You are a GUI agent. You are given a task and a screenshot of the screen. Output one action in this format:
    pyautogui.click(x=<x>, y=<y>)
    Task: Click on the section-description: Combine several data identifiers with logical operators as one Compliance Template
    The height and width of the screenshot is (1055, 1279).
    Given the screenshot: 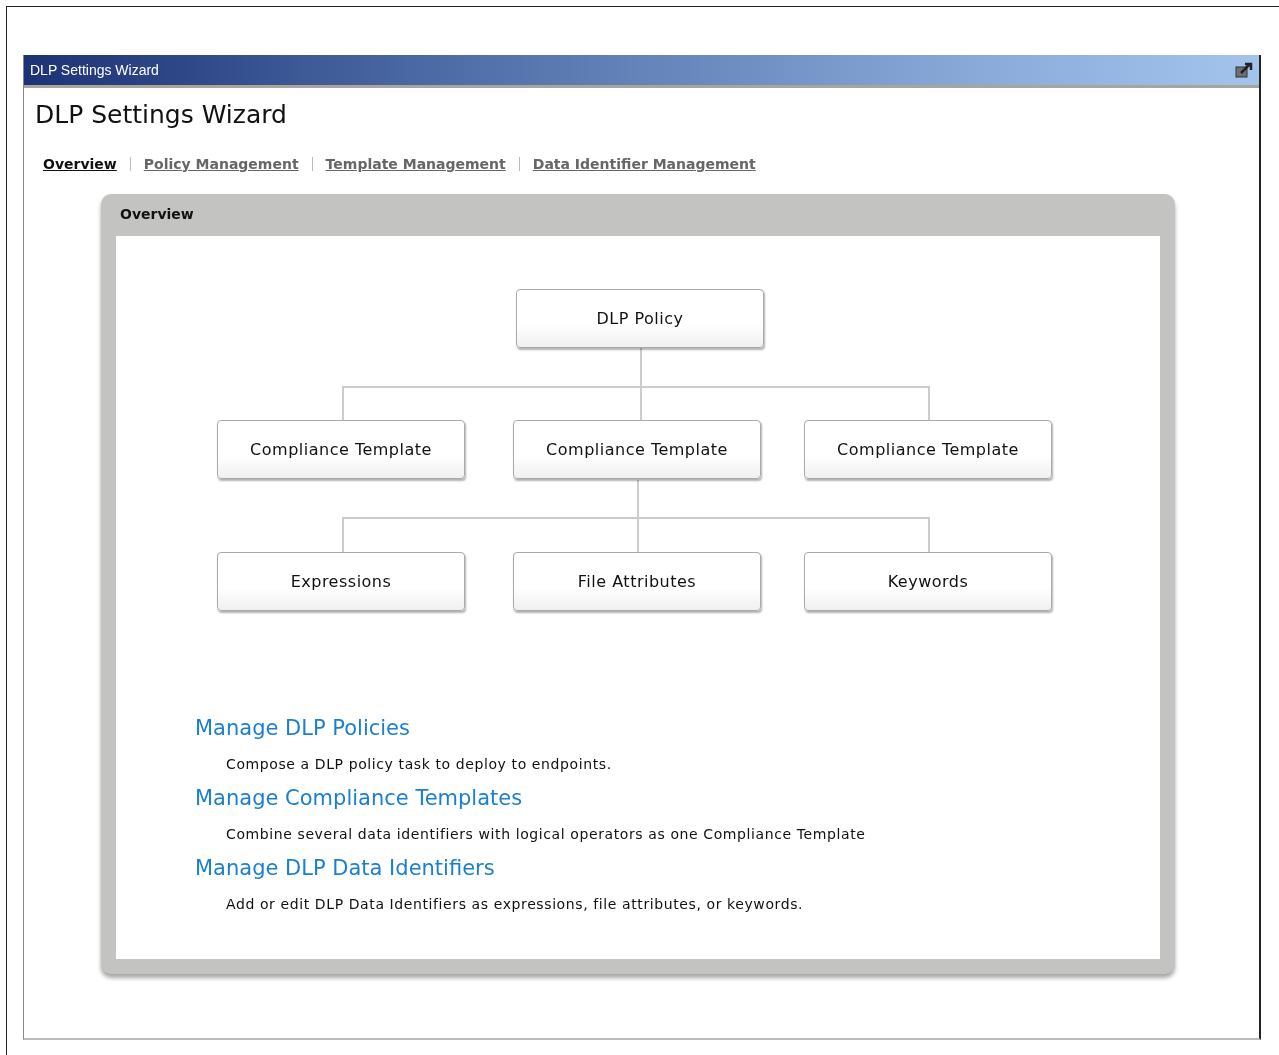 What is the action you would take?
    pyautogui.click(x=546, y=834)
    